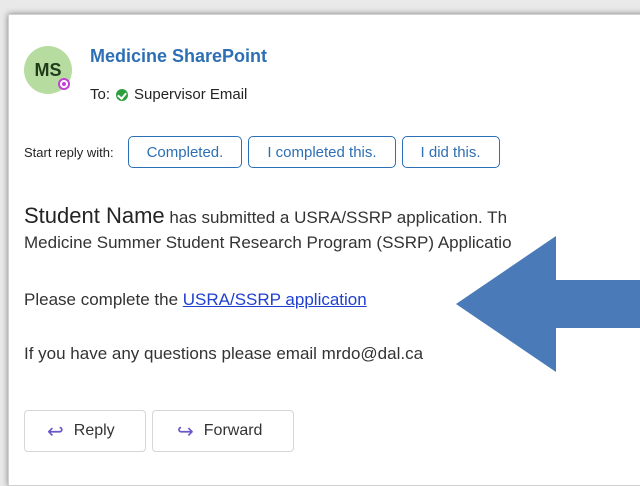 Image resolution: width=640 pixels, height=486 pixels. I want to click on suggested-reply-i-did-this: I did this., so click(450, 152).